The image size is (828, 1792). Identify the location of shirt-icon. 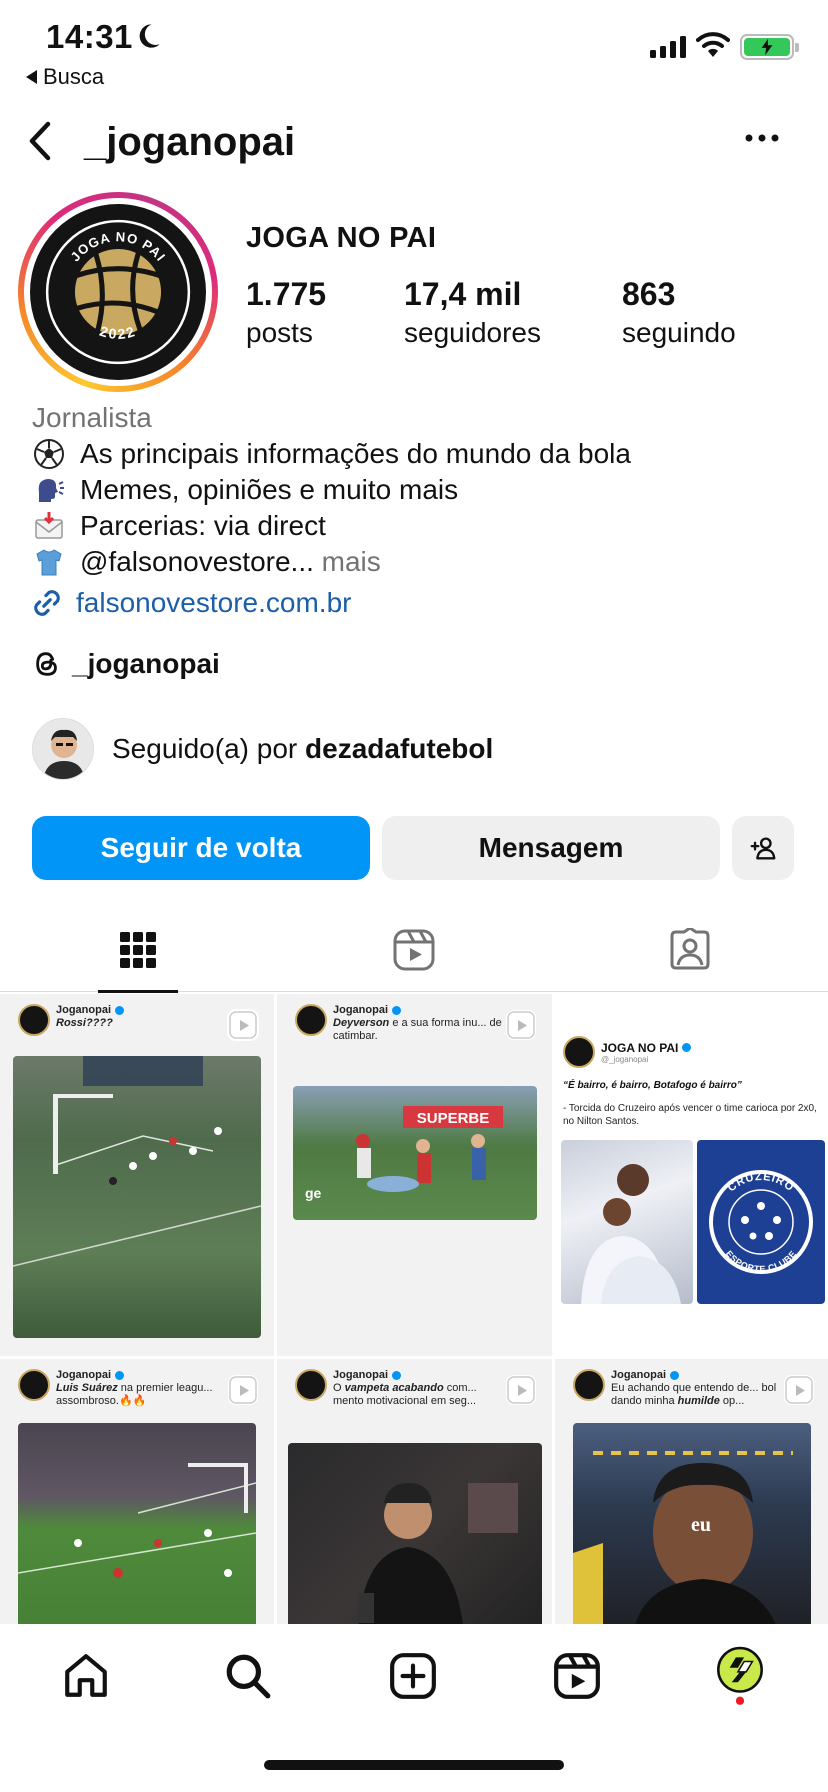
(49, 562).